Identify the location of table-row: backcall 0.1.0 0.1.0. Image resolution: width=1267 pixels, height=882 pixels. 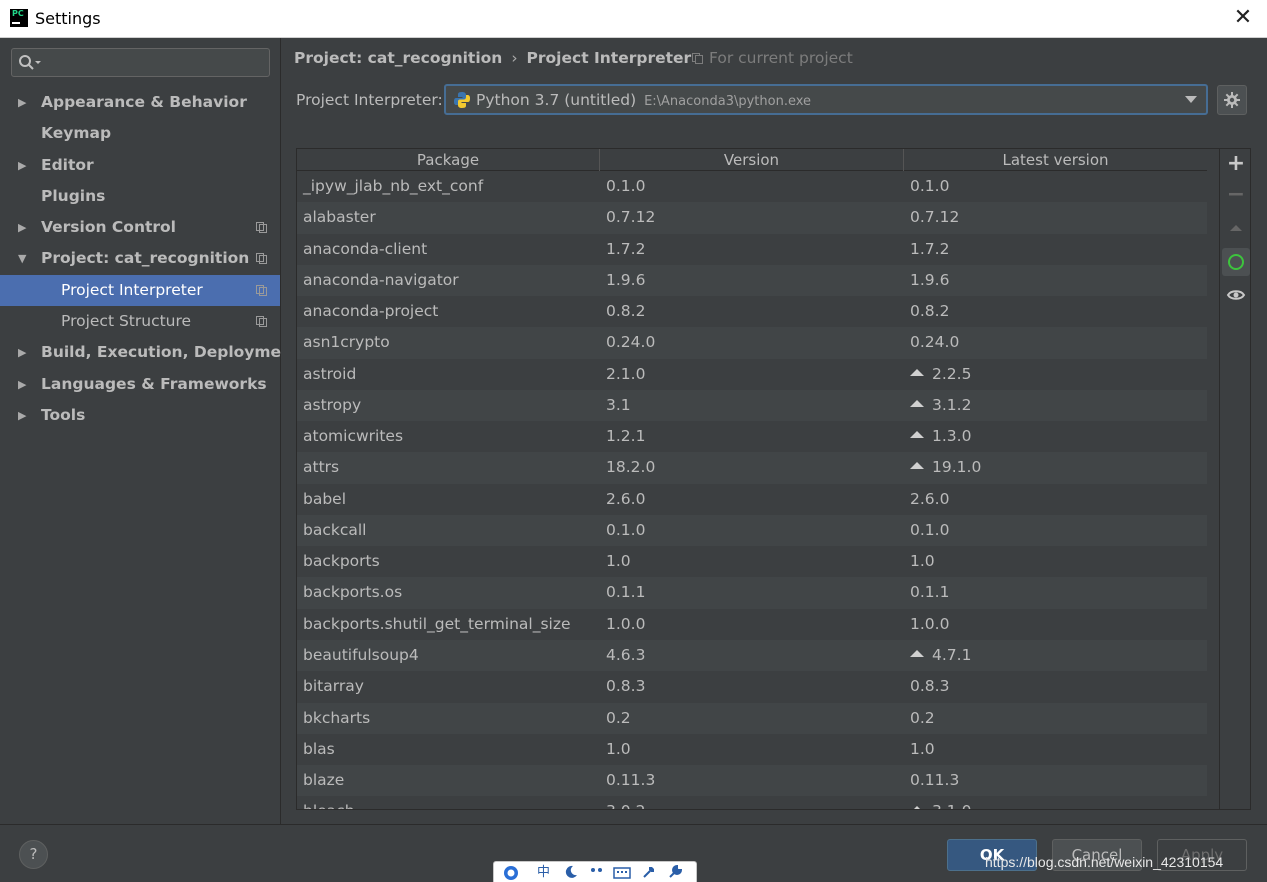
(752, 530).